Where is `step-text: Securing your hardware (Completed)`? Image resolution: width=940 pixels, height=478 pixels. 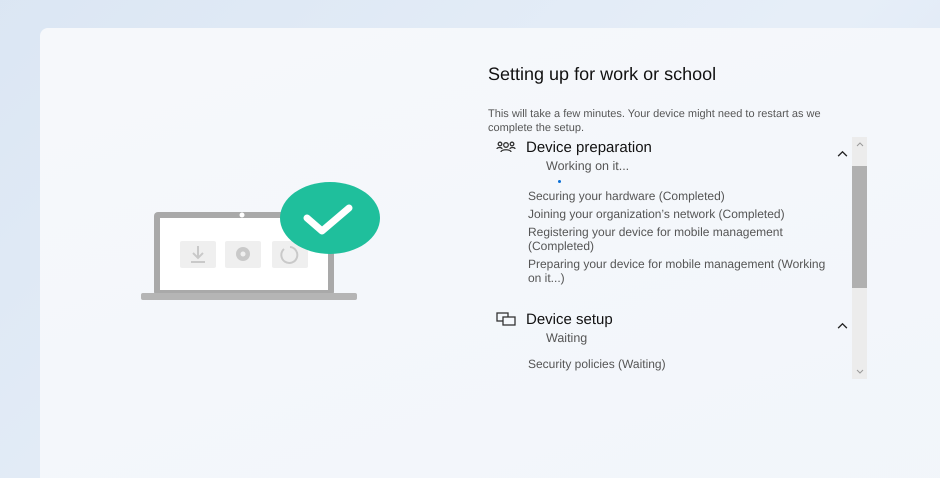
step-text: Securing your hardware (Completed) is located at coordinates (627, 196).